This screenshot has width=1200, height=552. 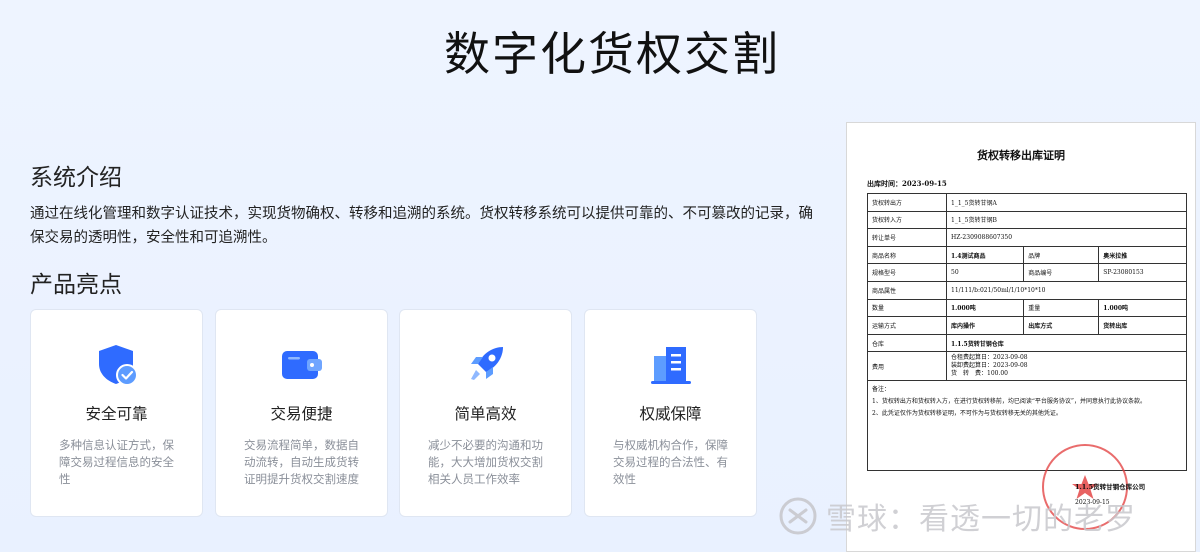 What do you see at coordinates (985, 255) in the screenshot?
I see `table-cell: 1.4测试商品` at bounding box center [985, 255].